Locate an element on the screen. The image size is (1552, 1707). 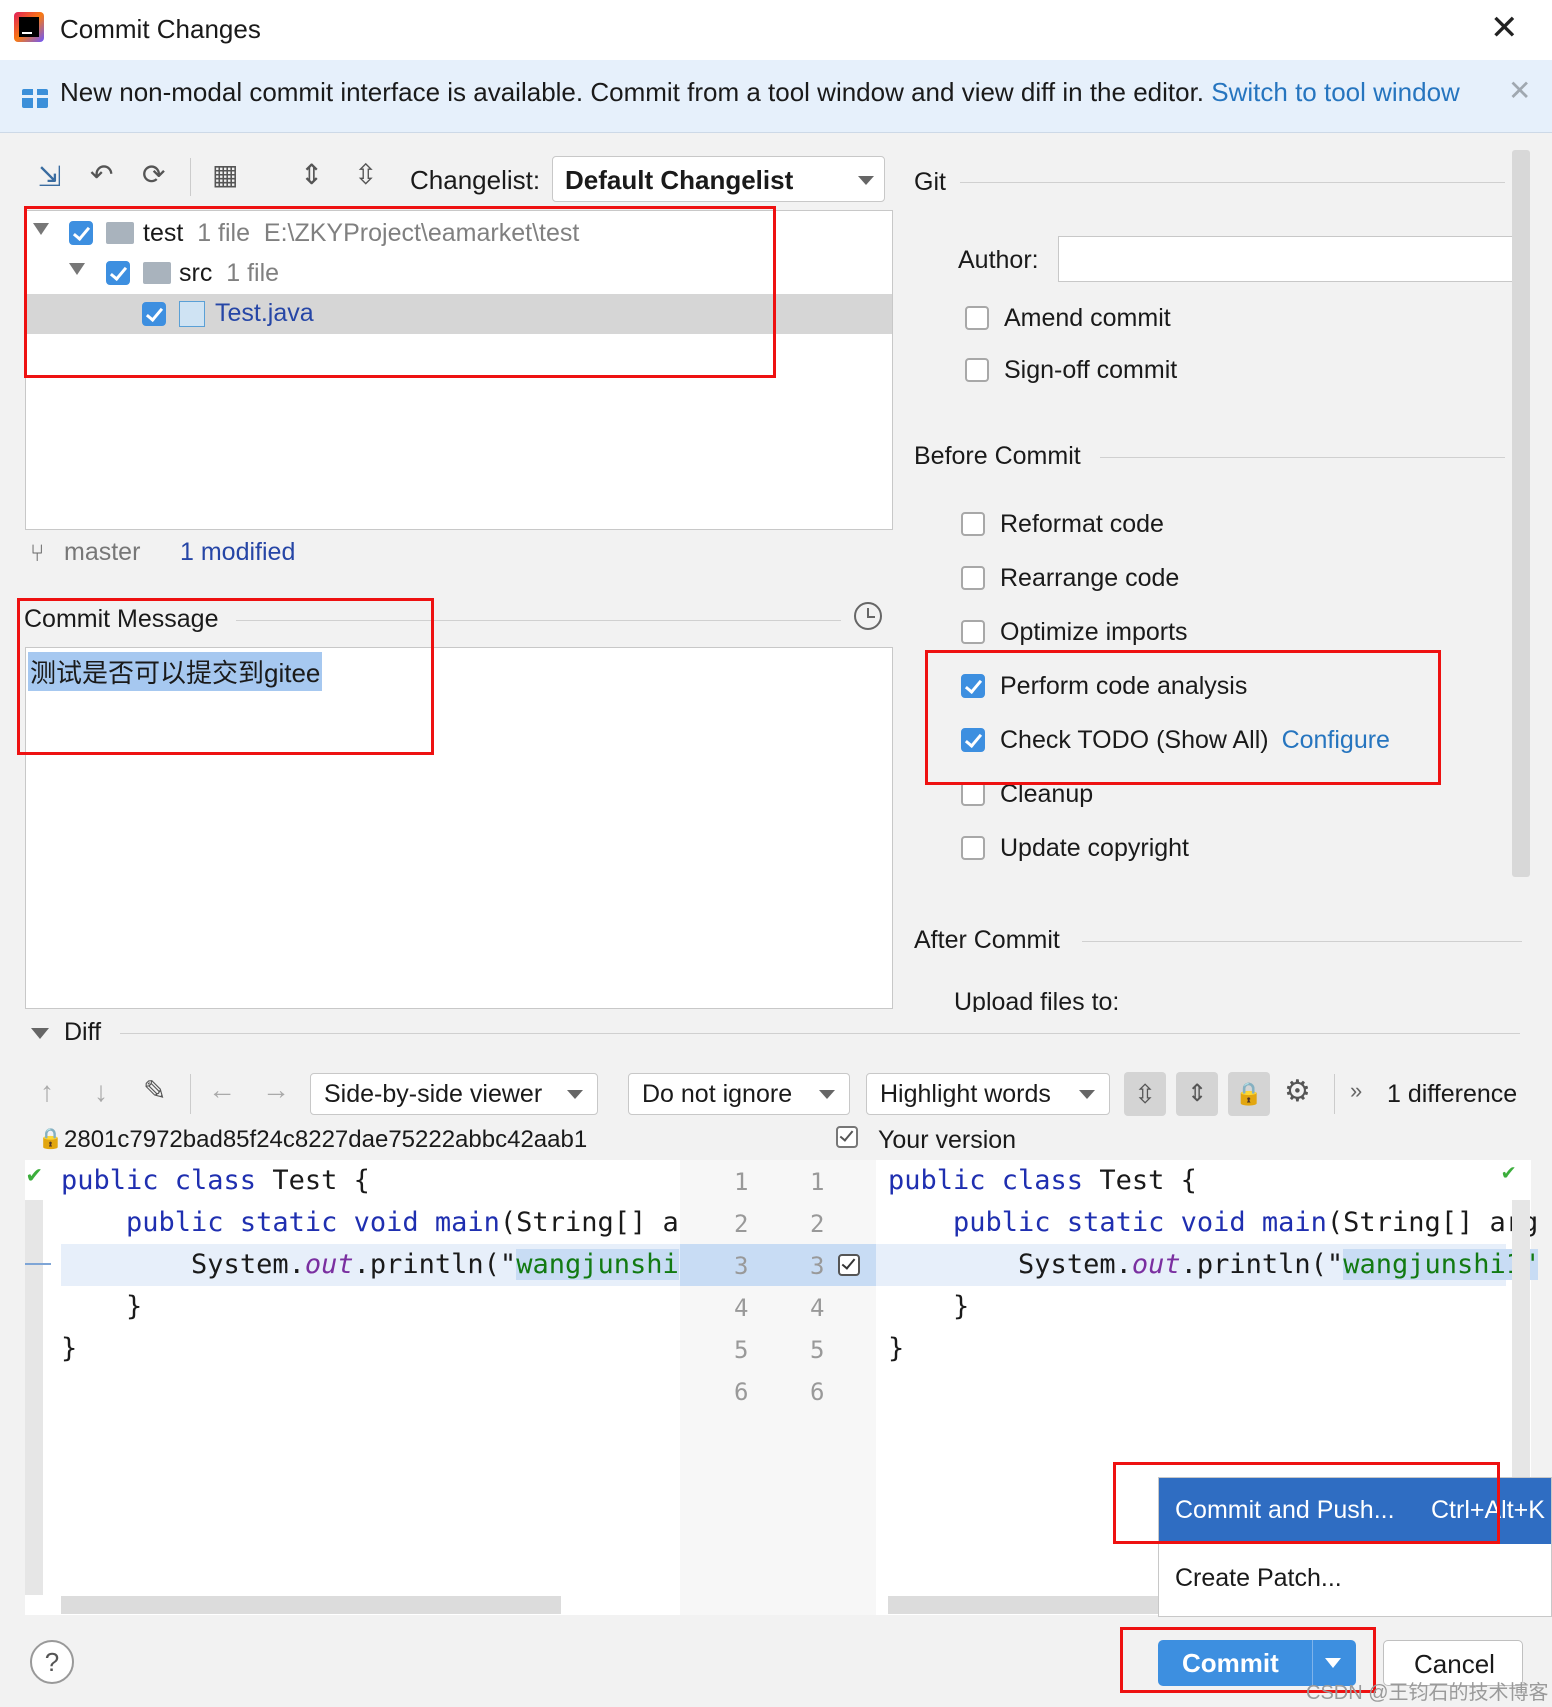
reformat-code-checkbox is located at coordinates (973, 524).